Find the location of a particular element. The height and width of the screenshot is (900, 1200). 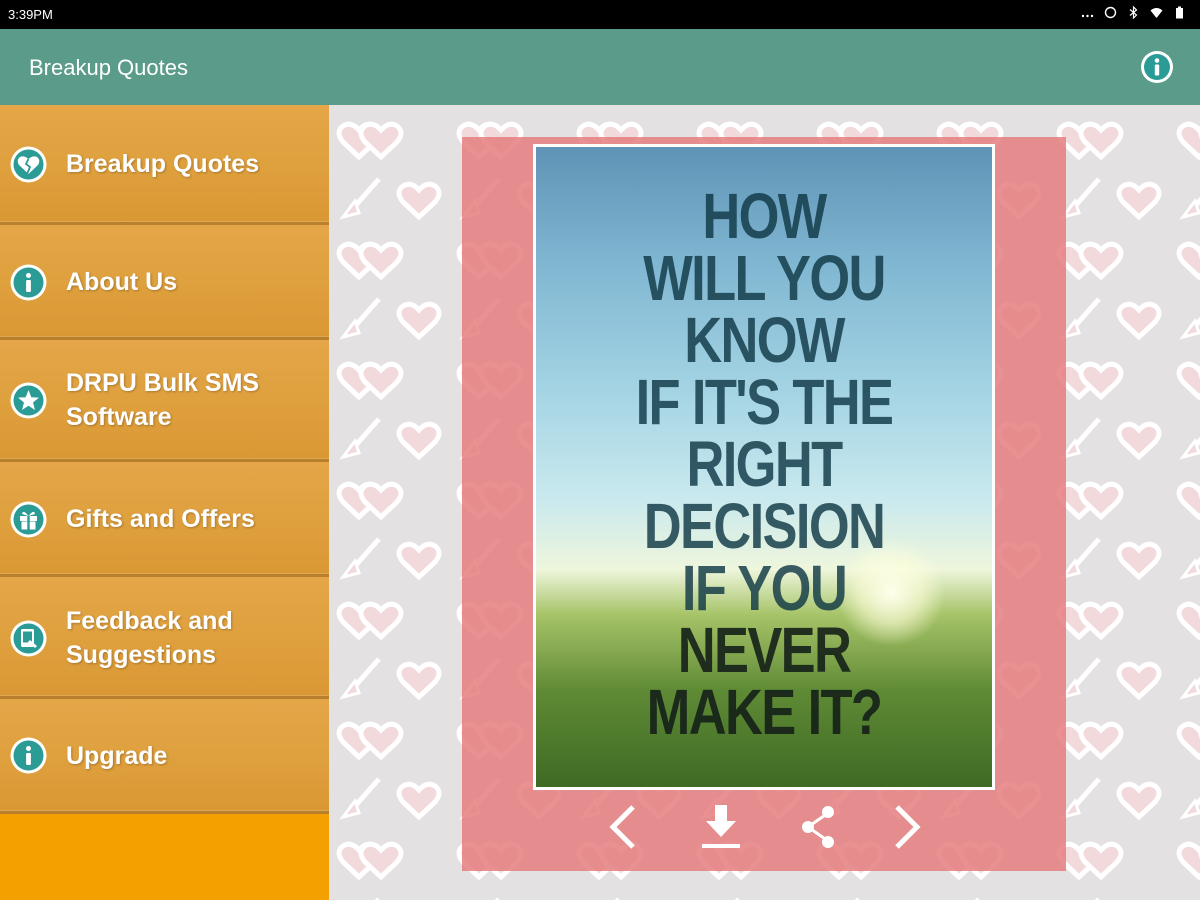

quote-line: KNOW is located at coordinates (764, 340).